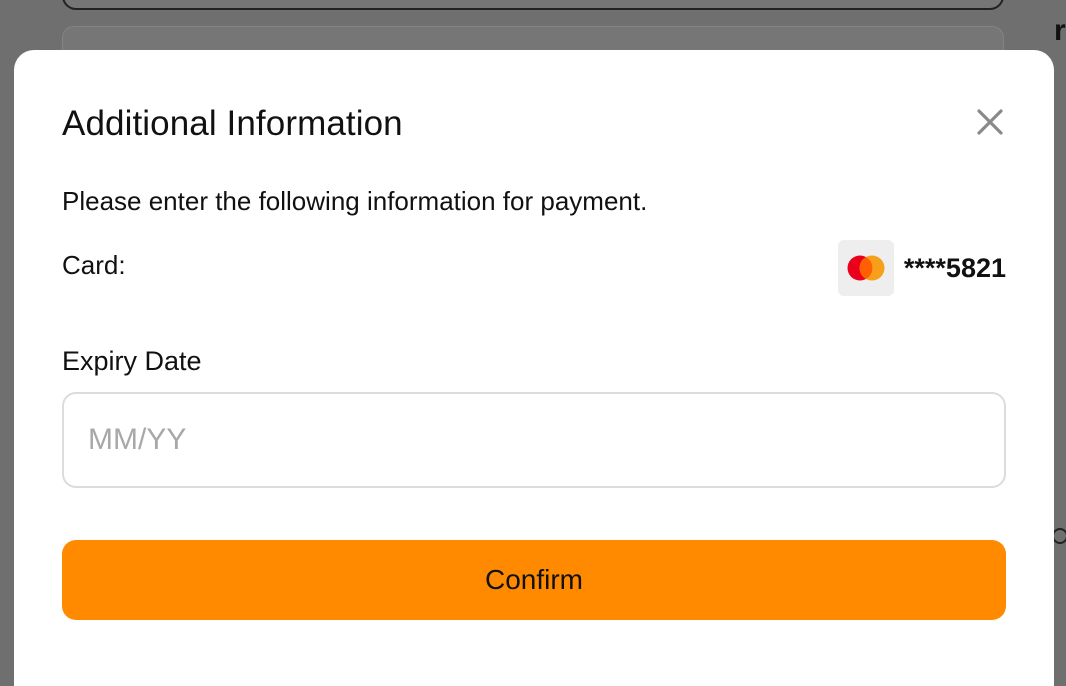 The image size is (1066, 686). I want to click on confirm-button: Confirm, so click(534, 580).